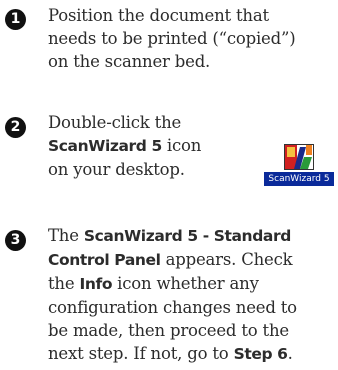 This screenshot has width=338, height=370. What do you see at coordinates (115, 122) in the screenshot?
I see `step-2-line: Double-click the` at bounding box center [115, 122].